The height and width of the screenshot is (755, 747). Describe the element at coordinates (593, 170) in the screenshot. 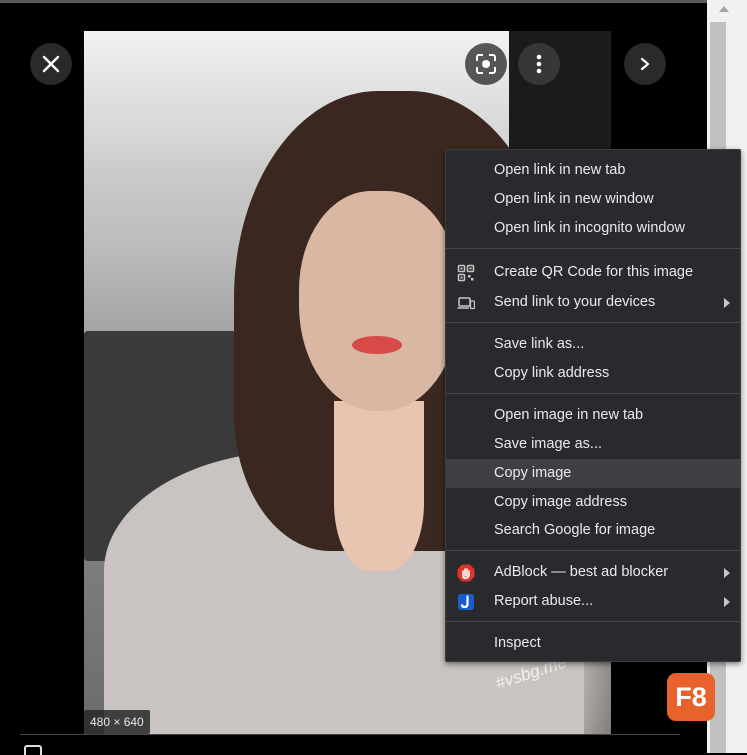

I see `menu-item-open-link-new-tab: Open link in new tab` at that location.